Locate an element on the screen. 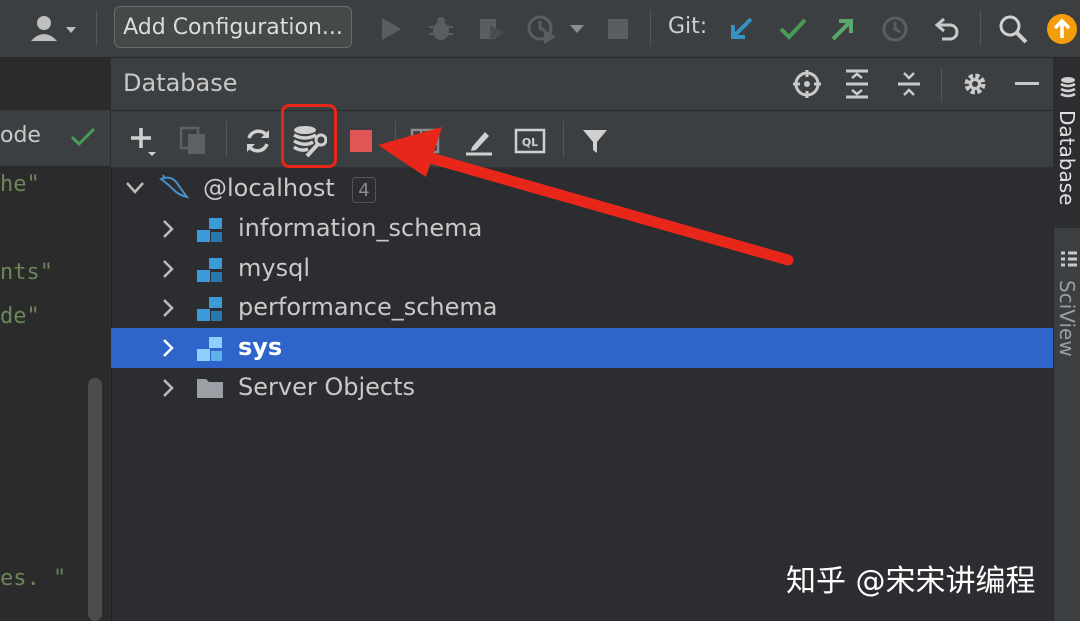 The width and height of the screenshot is (1080, 621). minimize-icon is located at coordinates (1027, 83).